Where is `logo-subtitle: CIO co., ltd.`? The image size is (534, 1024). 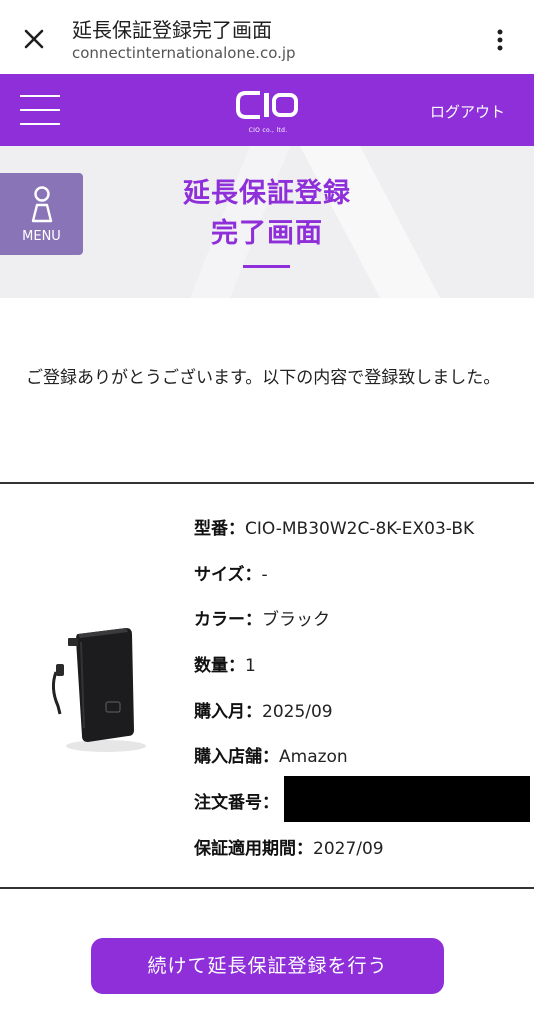 logo-subtitle: CIO co., ltd. is located at coordinates (268, 130).